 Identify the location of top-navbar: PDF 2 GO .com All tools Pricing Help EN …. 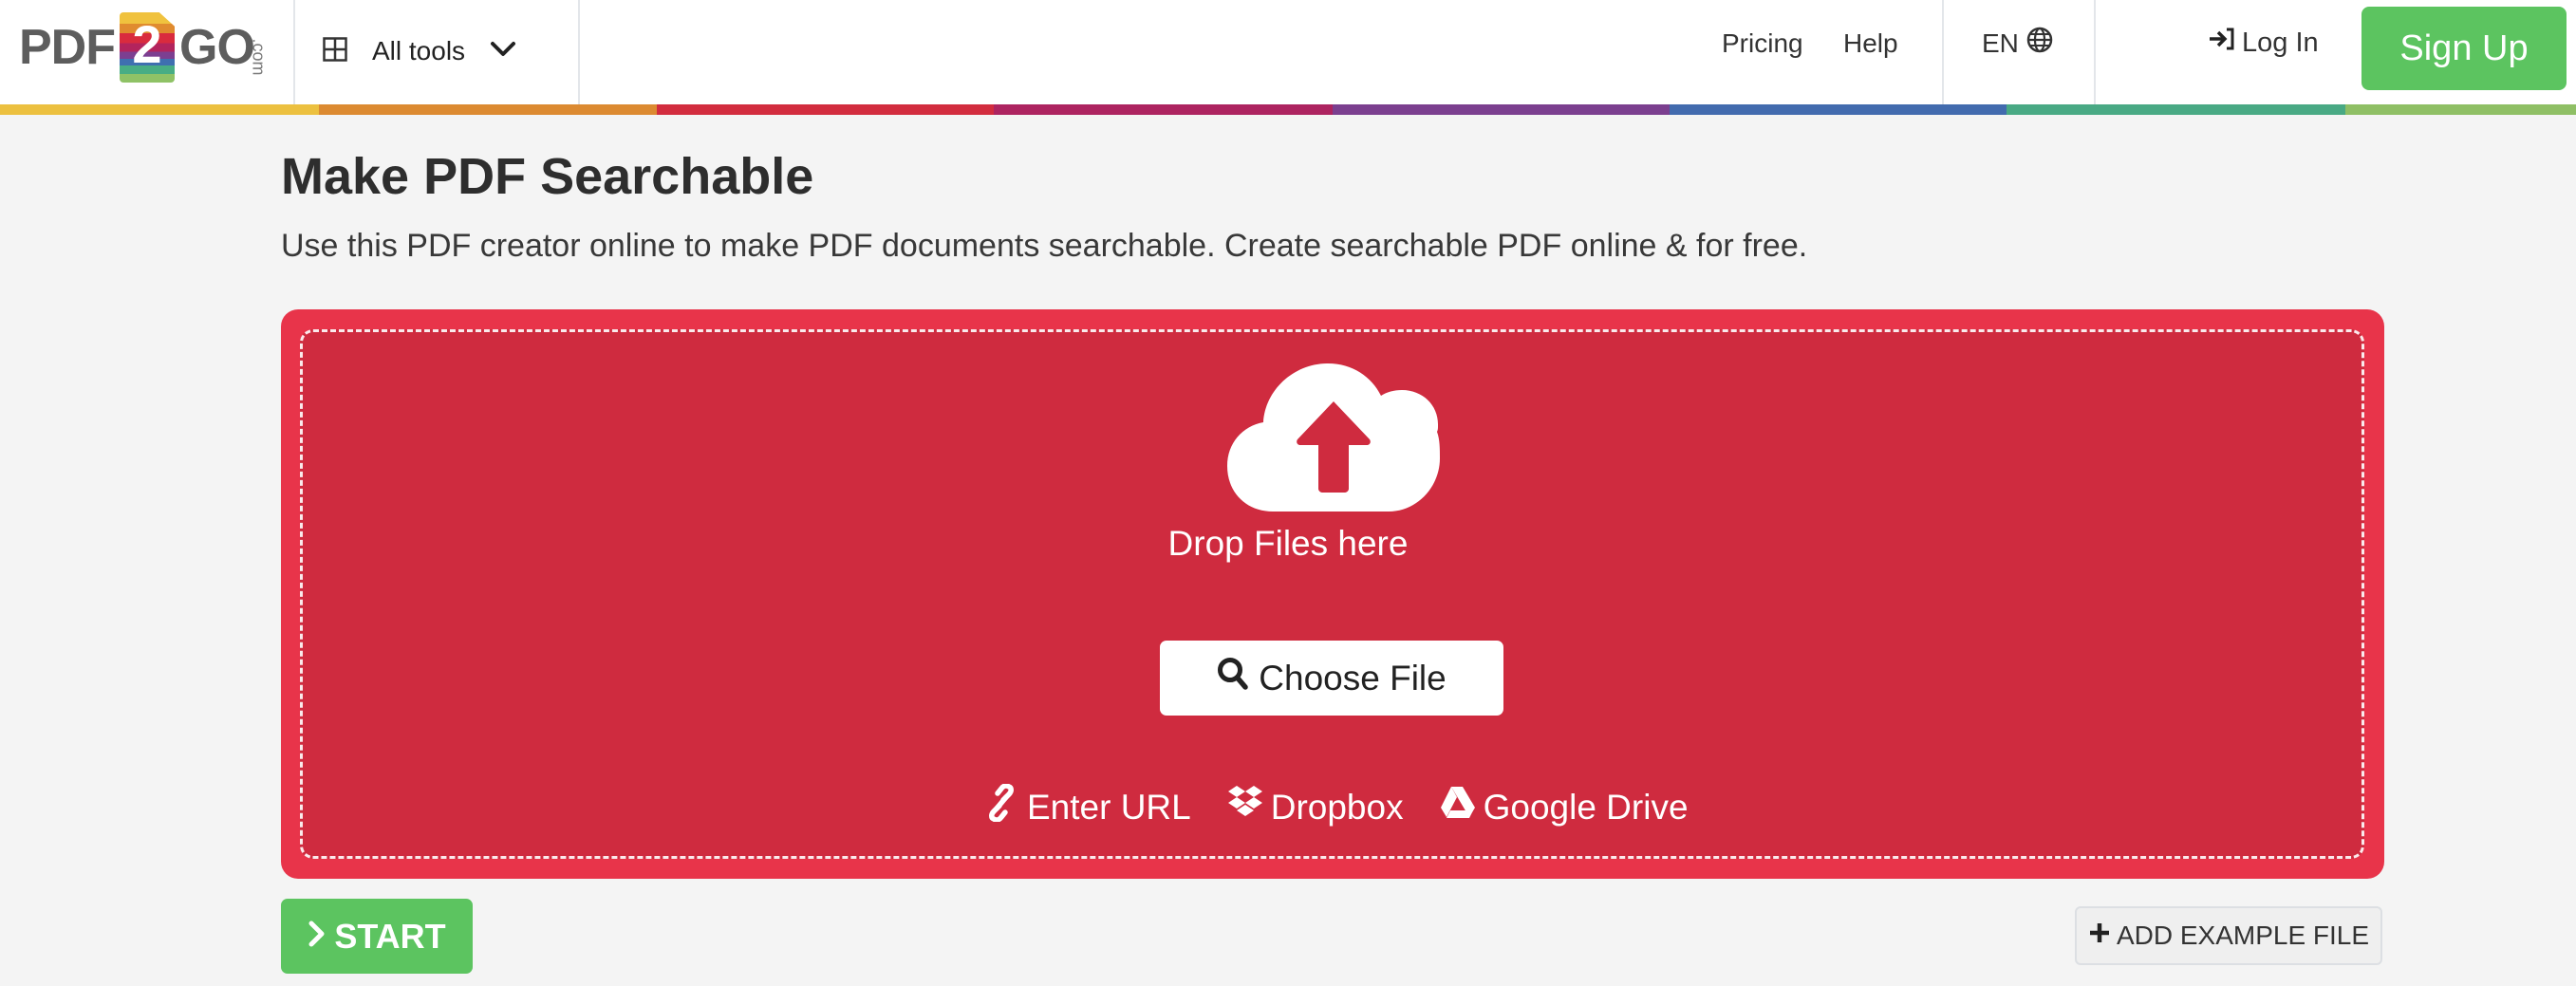
(1288, 52).